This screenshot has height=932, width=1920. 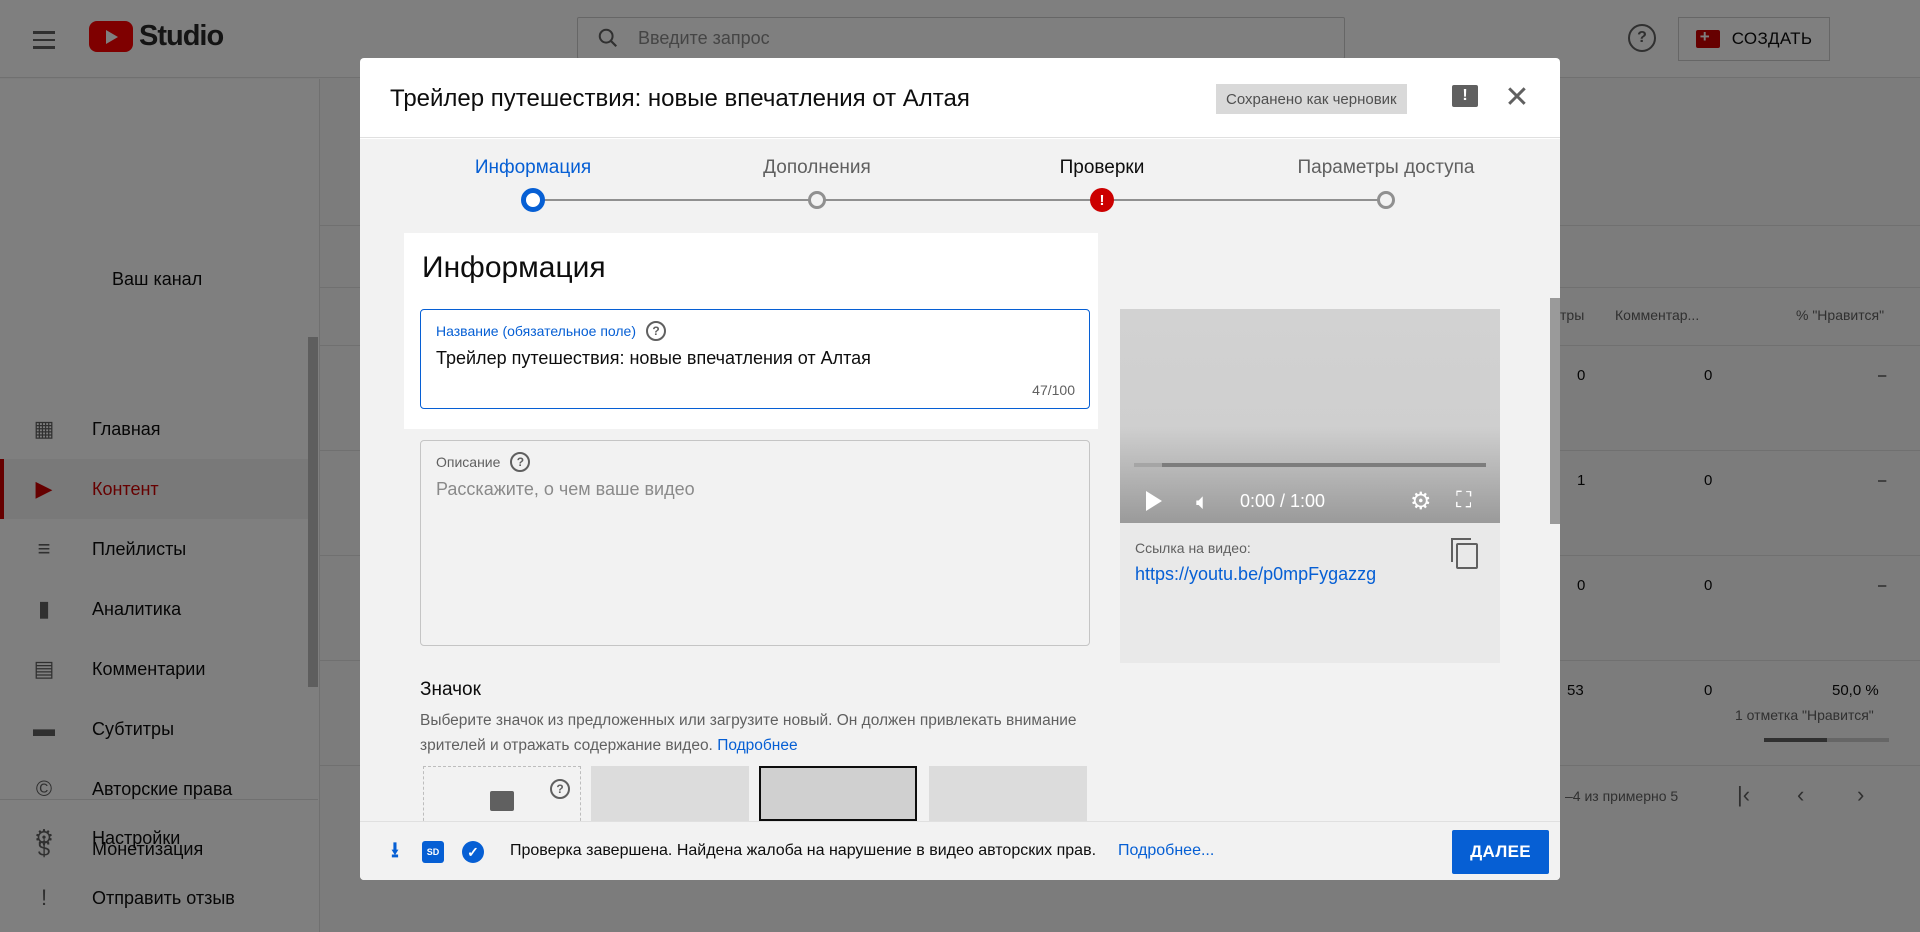 I want to click on volume-icon: 🔈︎, so click(x=1202, y=502).